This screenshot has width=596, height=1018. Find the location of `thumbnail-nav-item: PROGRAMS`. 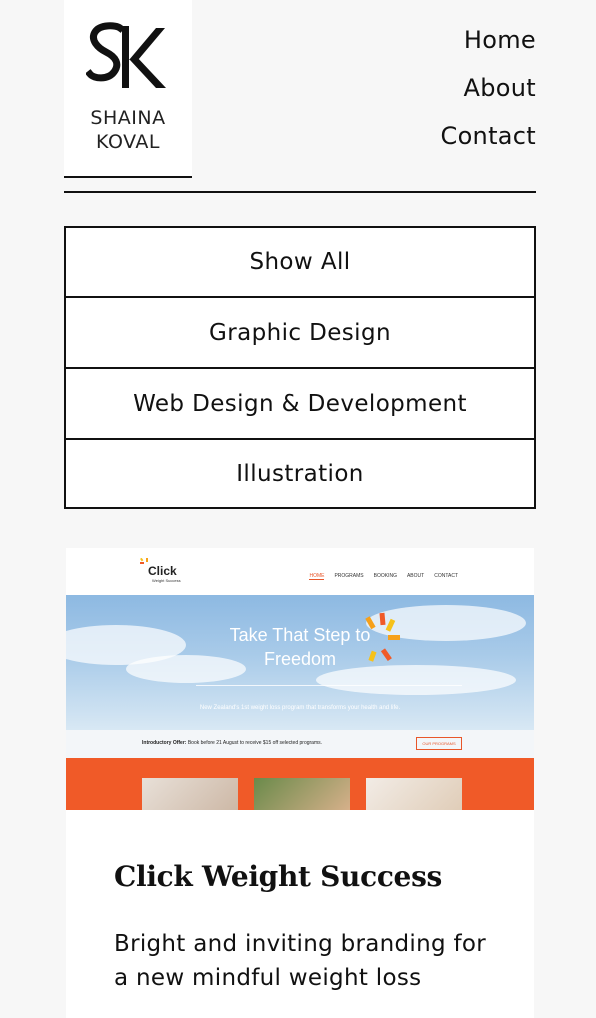

thumbnail-nav-item: PROGRAMS is located at coordinates (349, 576).